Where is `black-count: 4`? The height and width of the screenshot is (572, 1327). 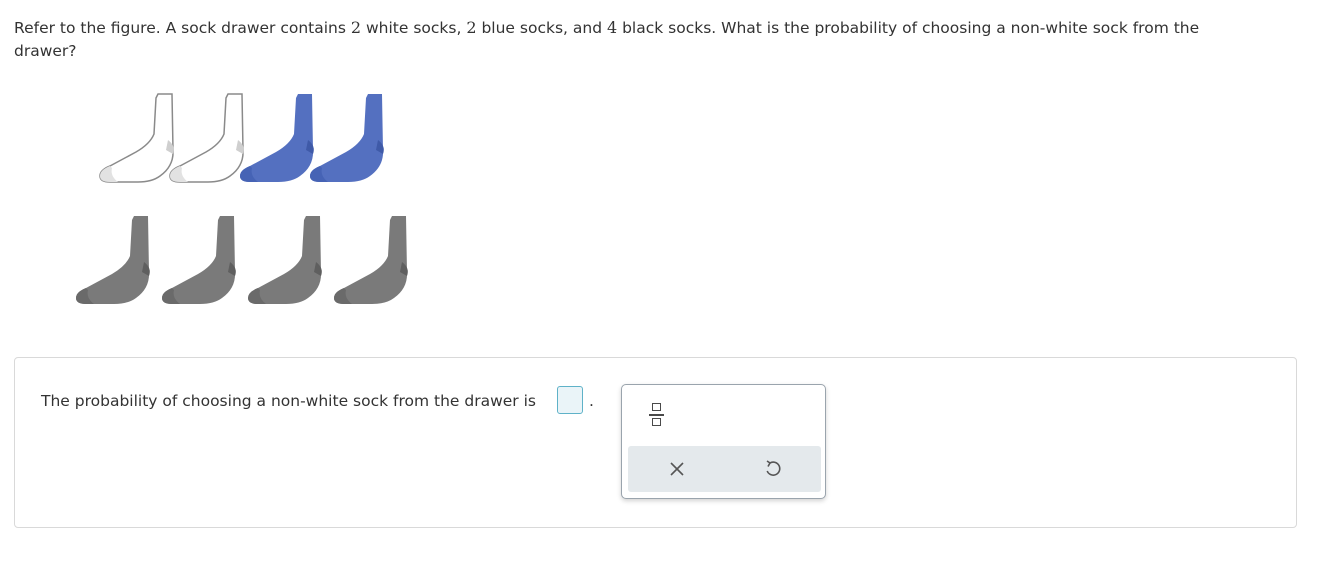
black-count: 4 is located at coordinates (612, 27).